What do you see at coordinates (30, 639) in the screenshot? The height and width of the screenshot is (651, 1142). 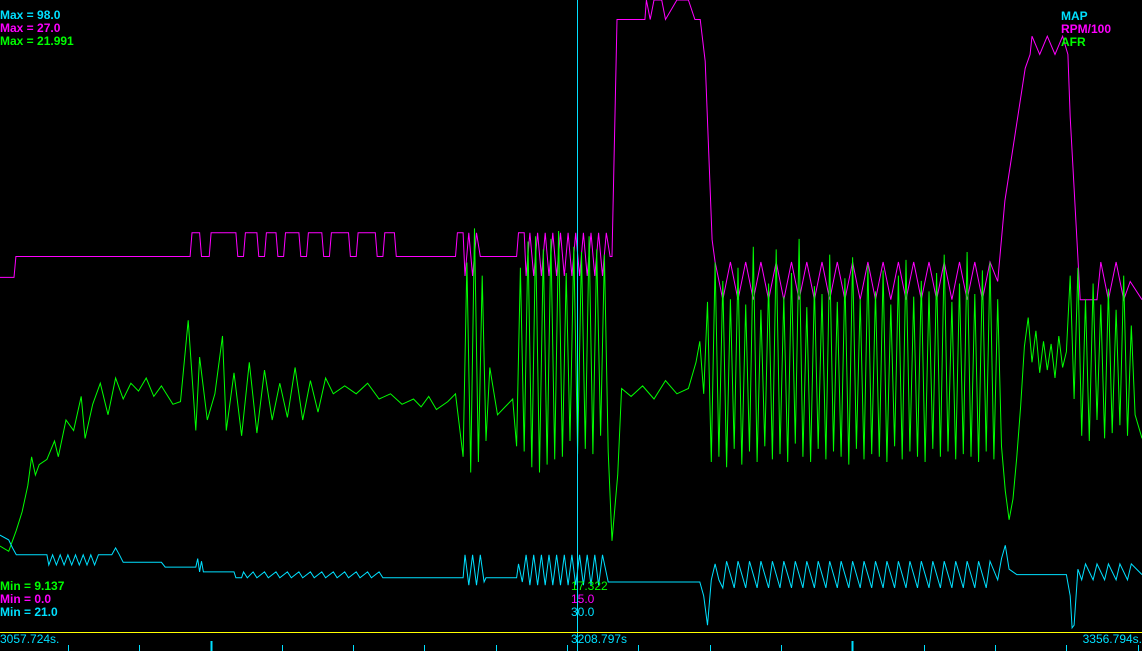 I see `time-start-label: 3057.724s.` at bounding box center [30, 639].